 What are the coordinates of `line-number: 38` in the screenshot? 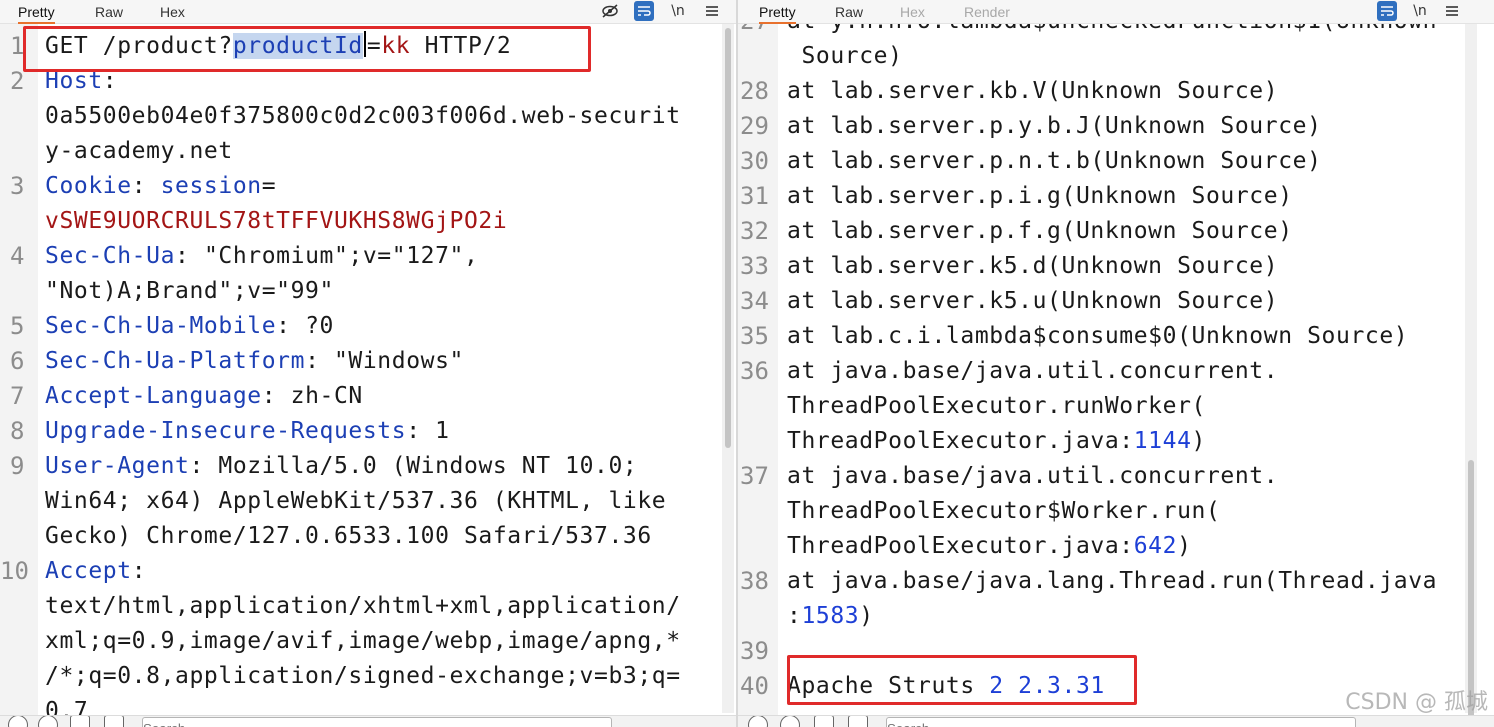 It's located at (754, 581).